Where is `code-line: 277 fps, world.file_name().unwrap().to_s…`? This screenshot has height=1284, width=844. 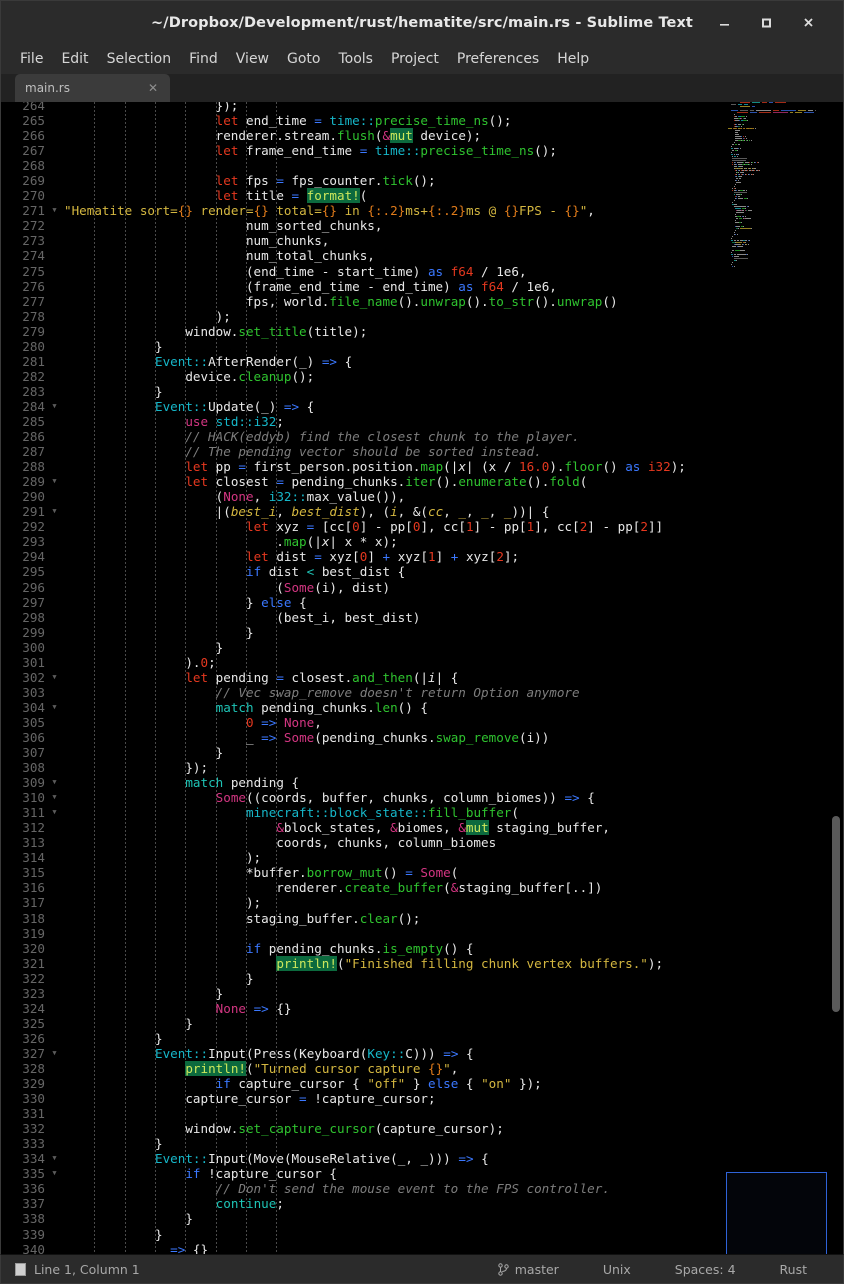
code-line: 277 fps, world.file_name().unwrap().to_s… is located at coordinates (422, 301).